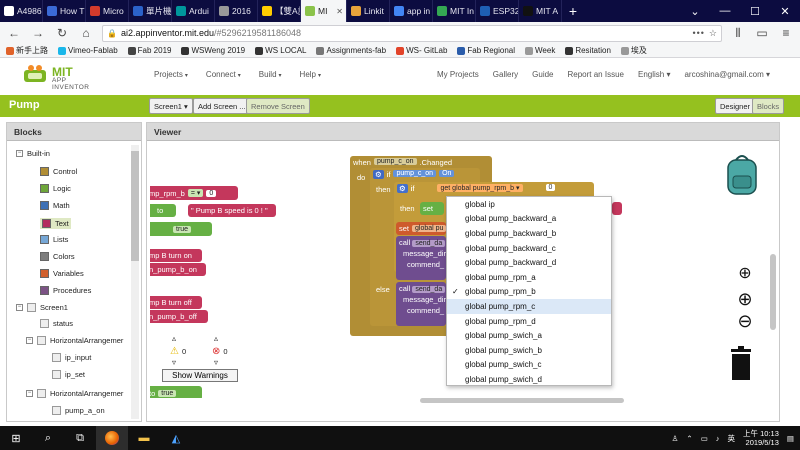 This screenshot has width=800, height=450. I want to click on ime-indicator: 英, so click(732, 438).